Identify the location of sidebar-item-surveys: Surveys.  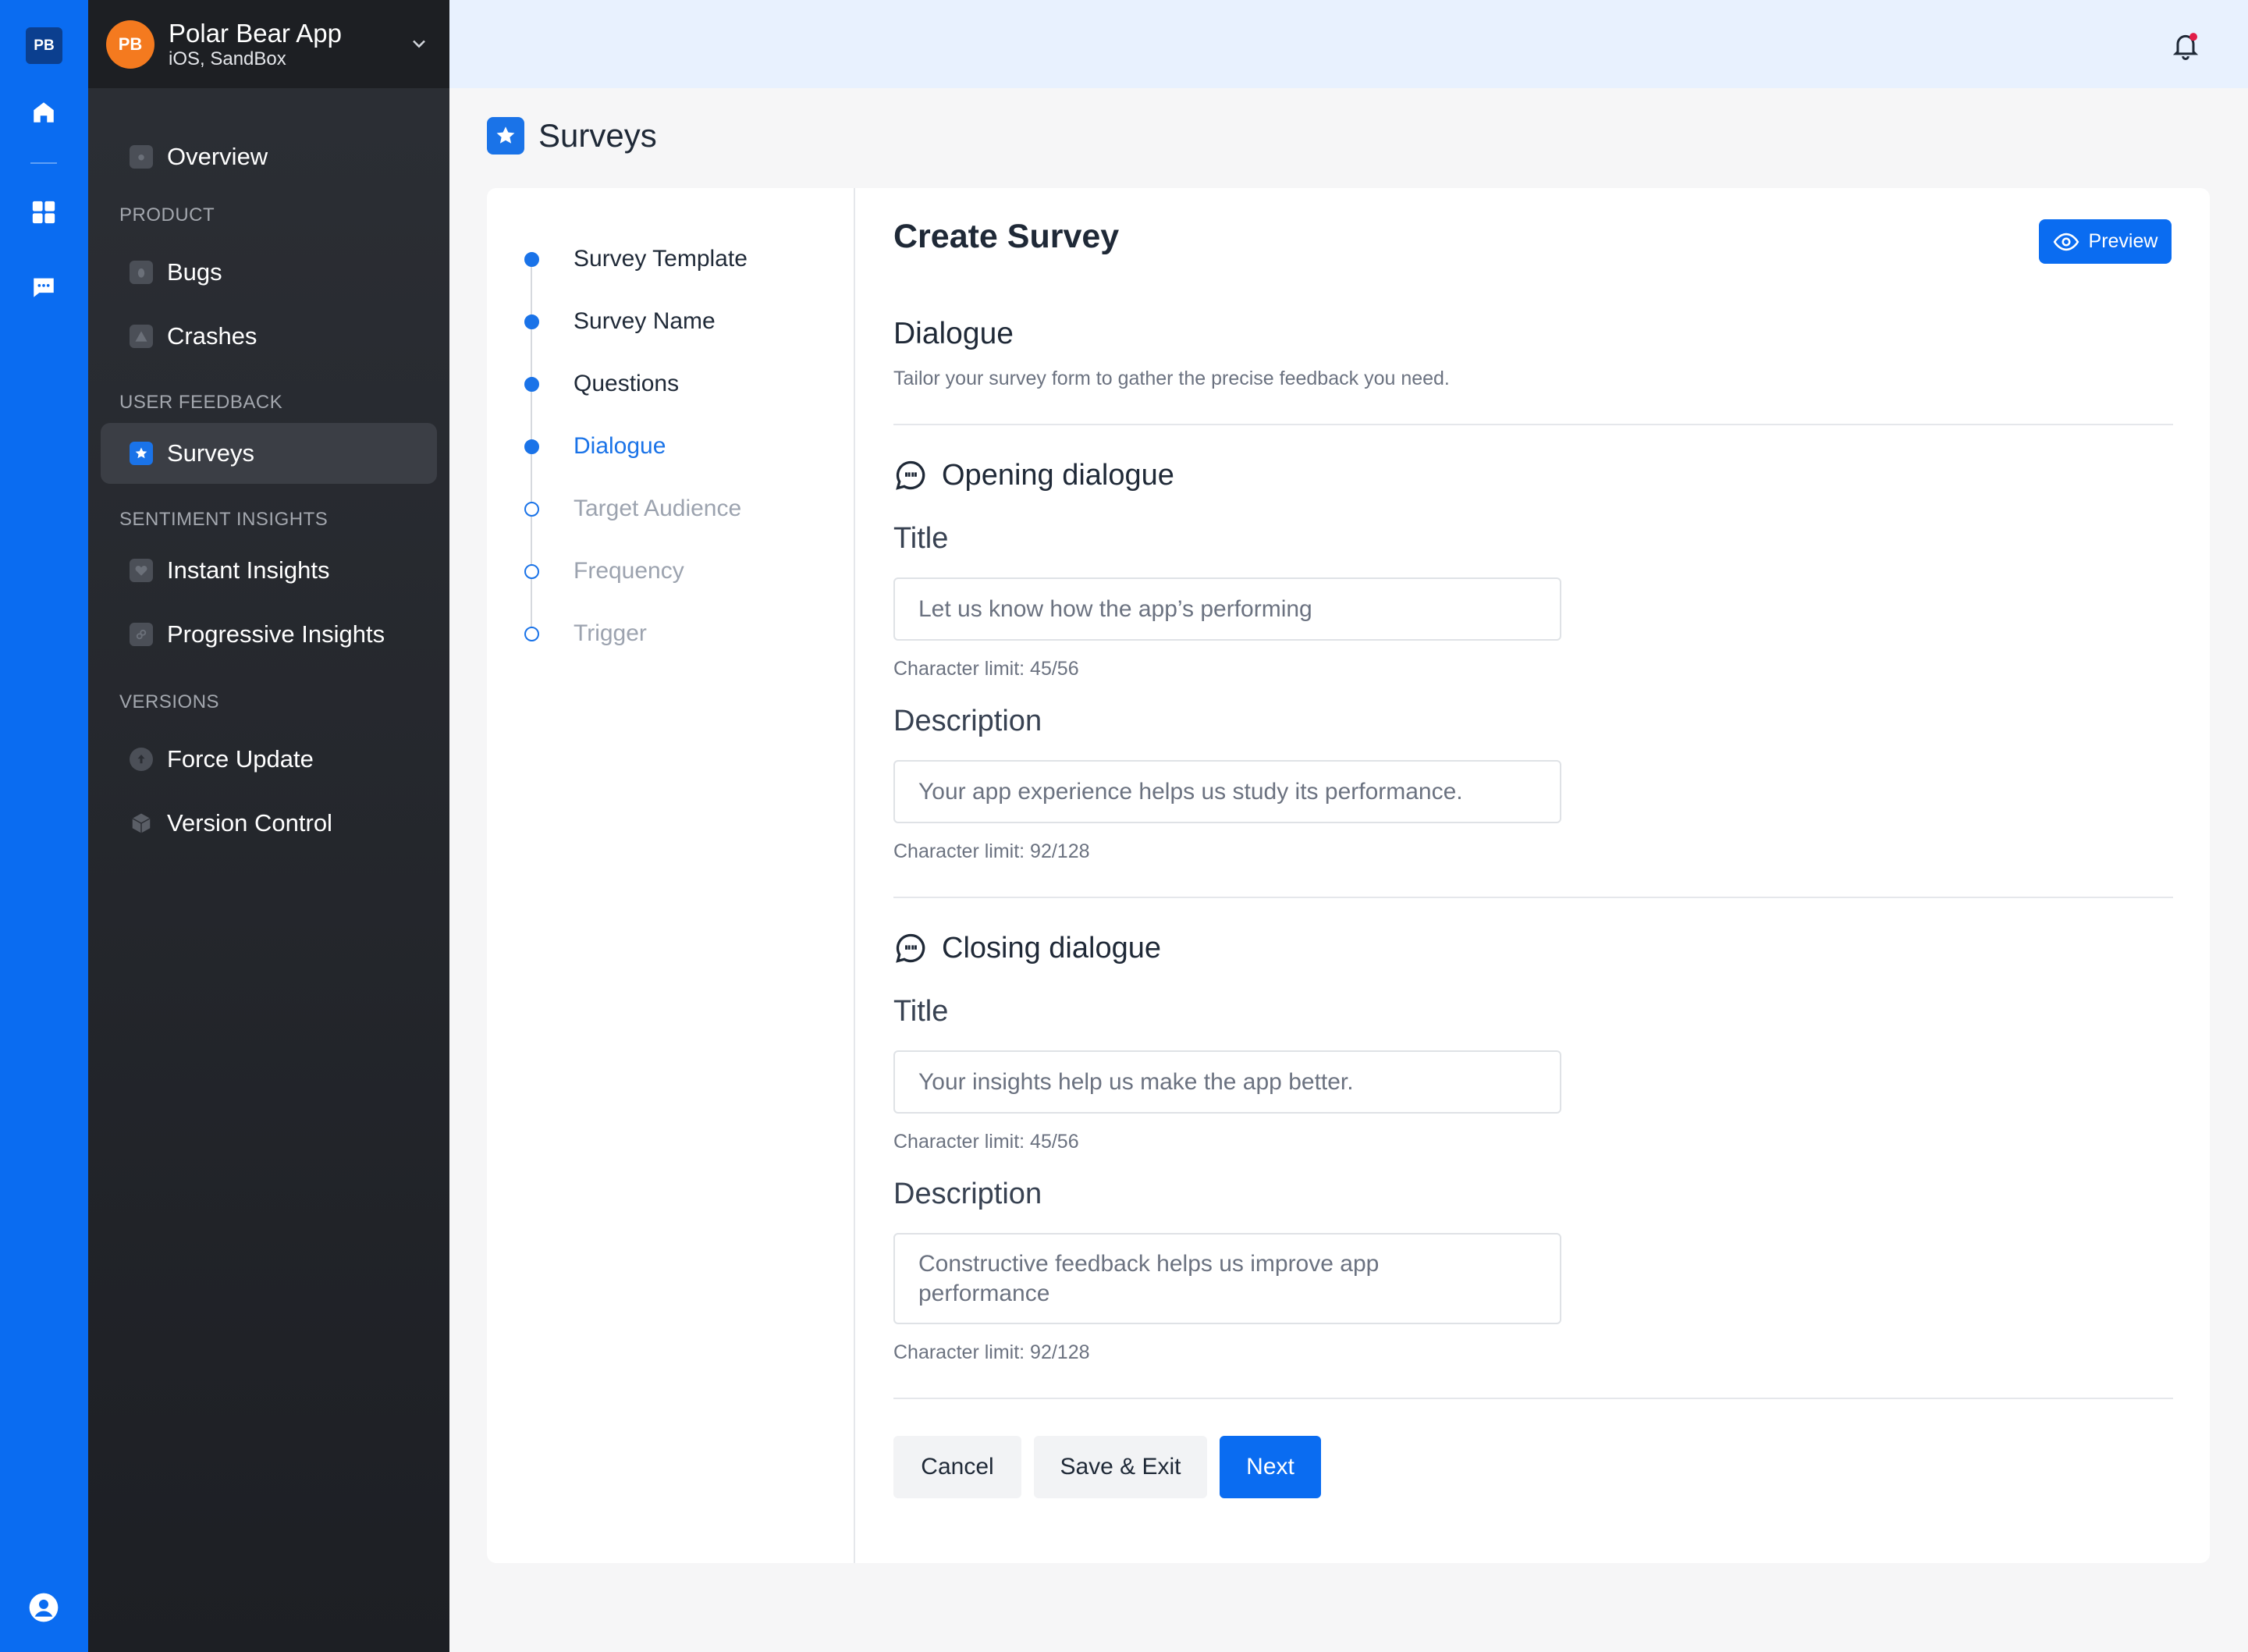
(269, 454).